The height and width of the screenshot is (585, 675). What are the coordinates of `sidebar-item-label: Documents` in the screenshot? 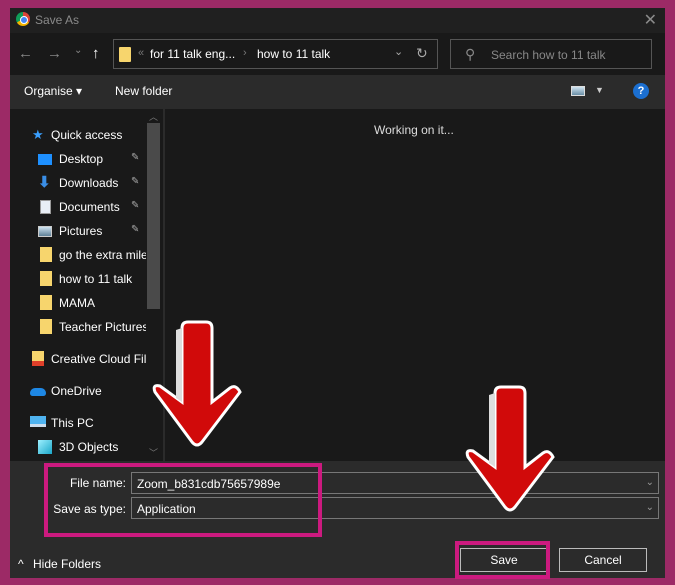 It's located at (89, 207).